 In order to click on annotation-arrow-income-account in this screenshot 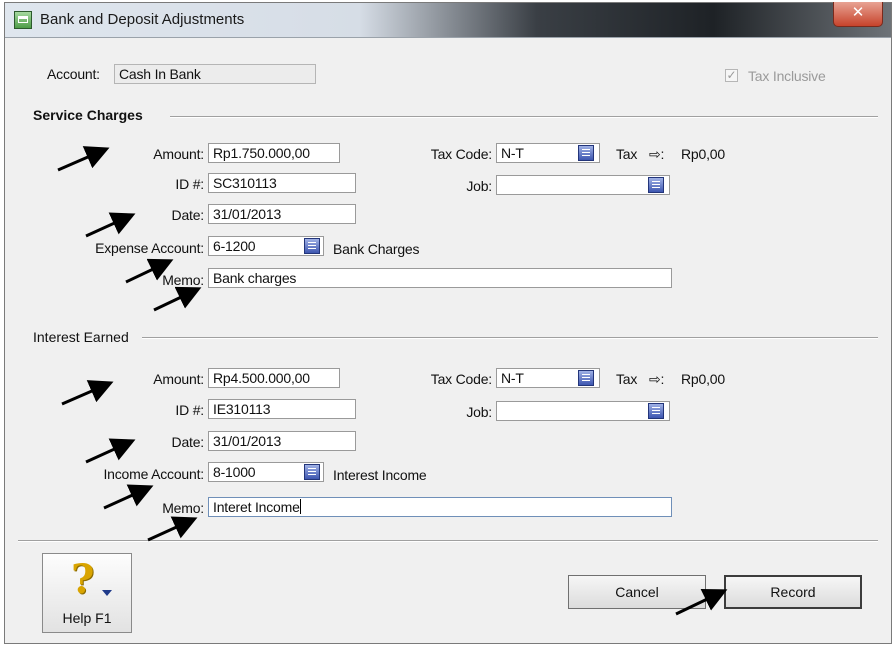, I will do `click(128, 497)`.